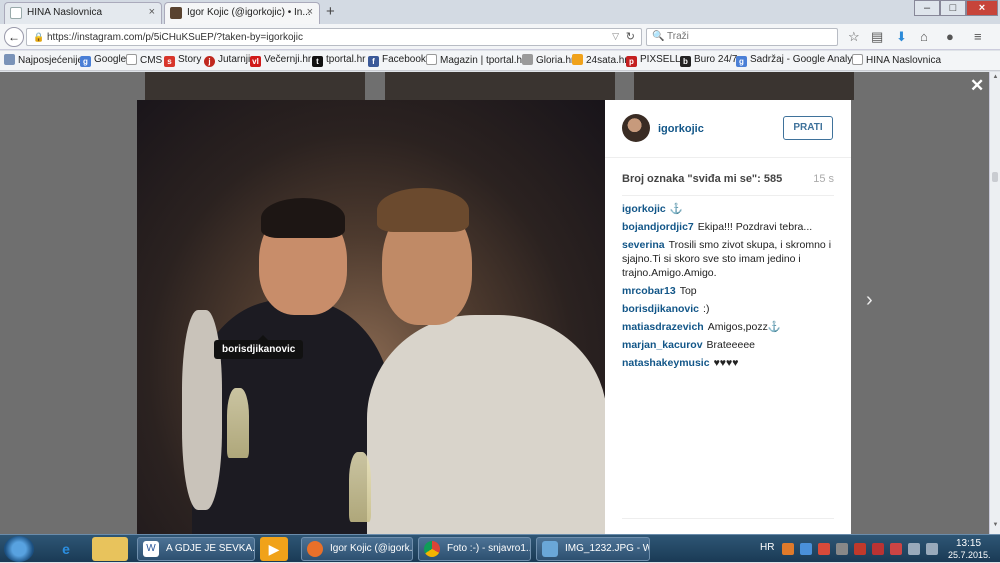 Image resolution: width=1000 pixels, height=563 pixels. Describe the element at coordinates (500, 86) in the screenshot. I see `background-photo` at that location.